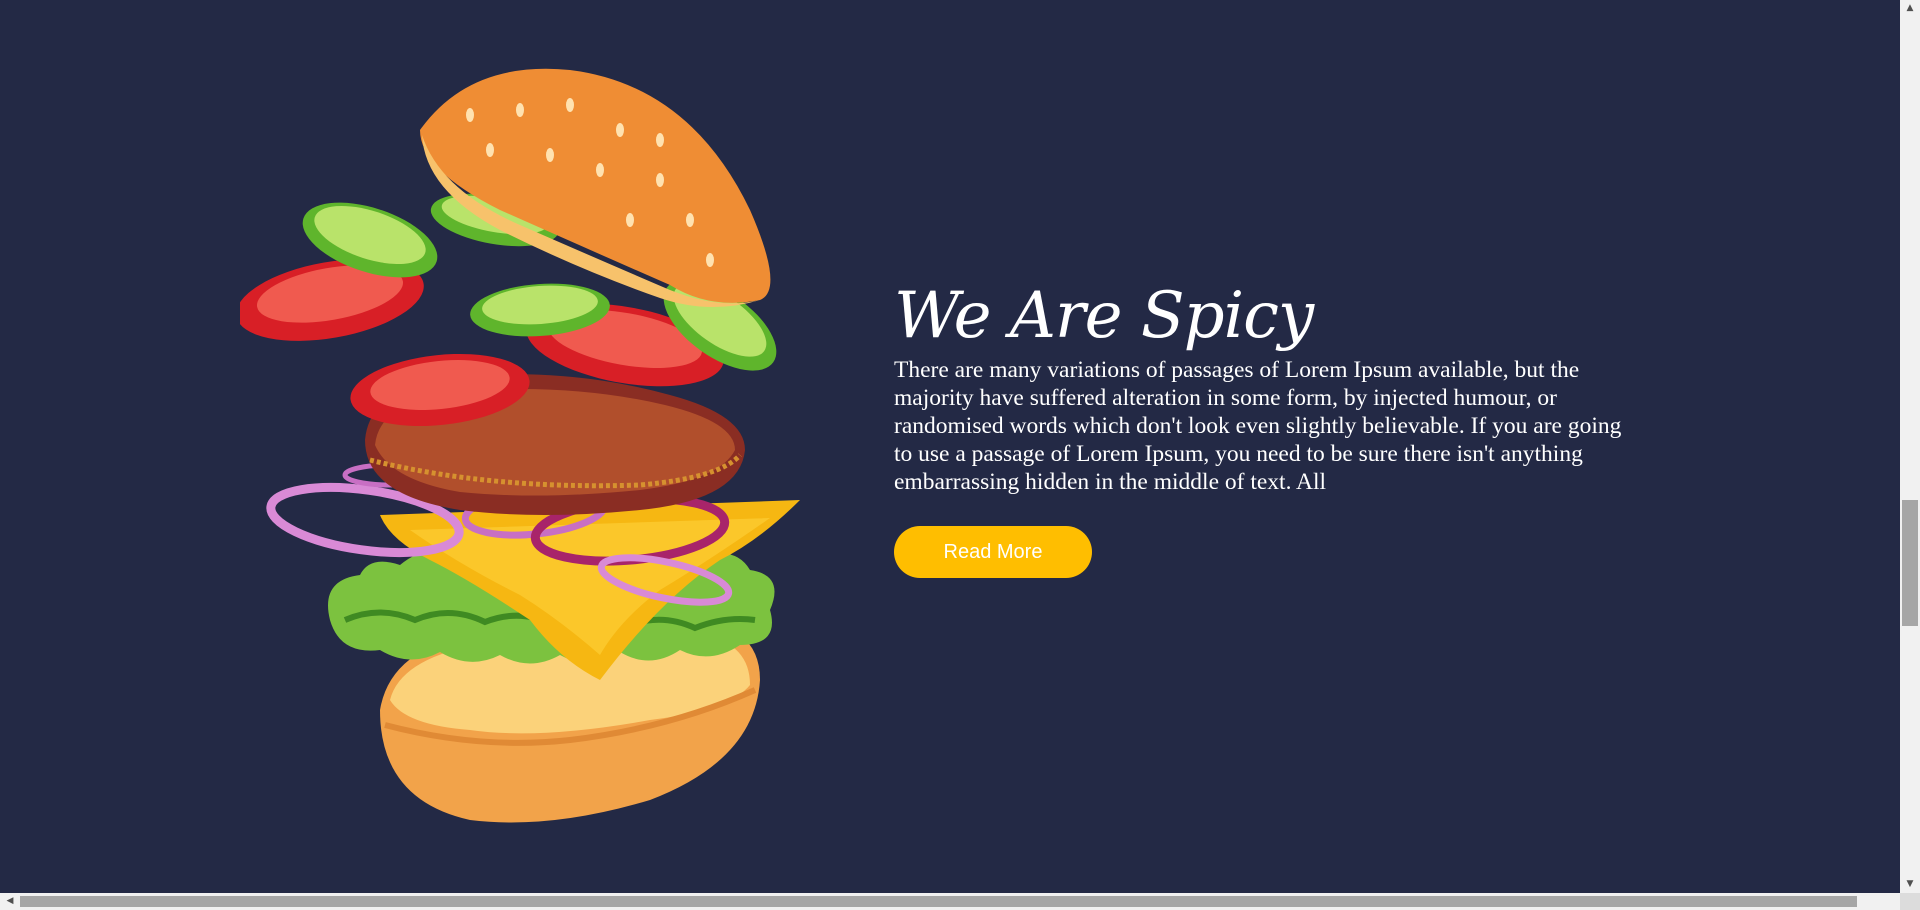  I want to click on vertical-scroll-thumb, so click(1910, 563).